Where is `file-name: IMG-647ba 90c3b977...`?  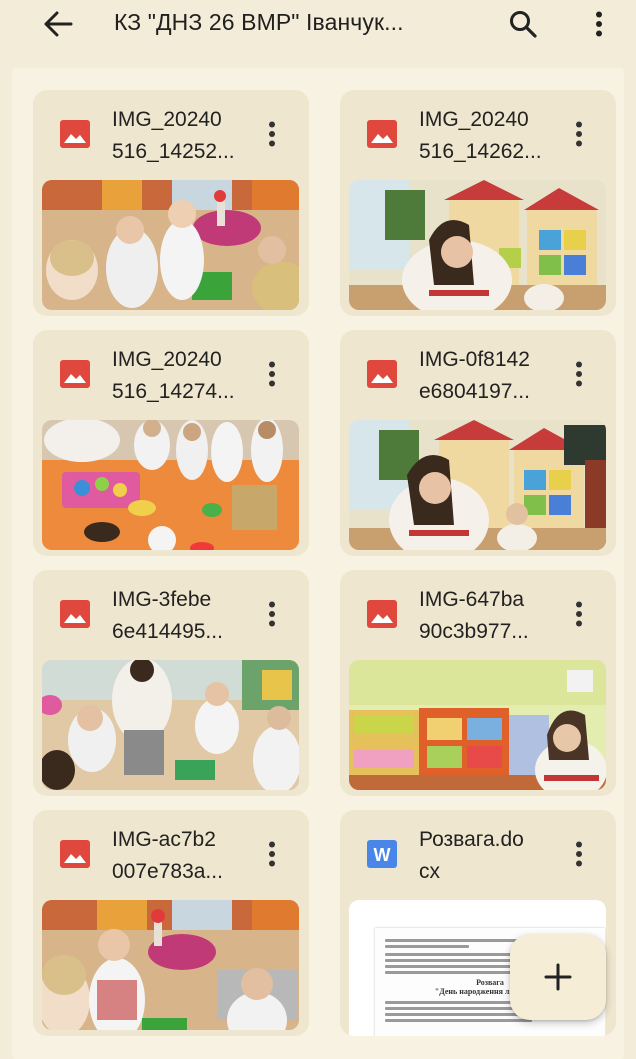 file-name: IMG-647ba 90c3b977... is located at coordinates (474, 615).